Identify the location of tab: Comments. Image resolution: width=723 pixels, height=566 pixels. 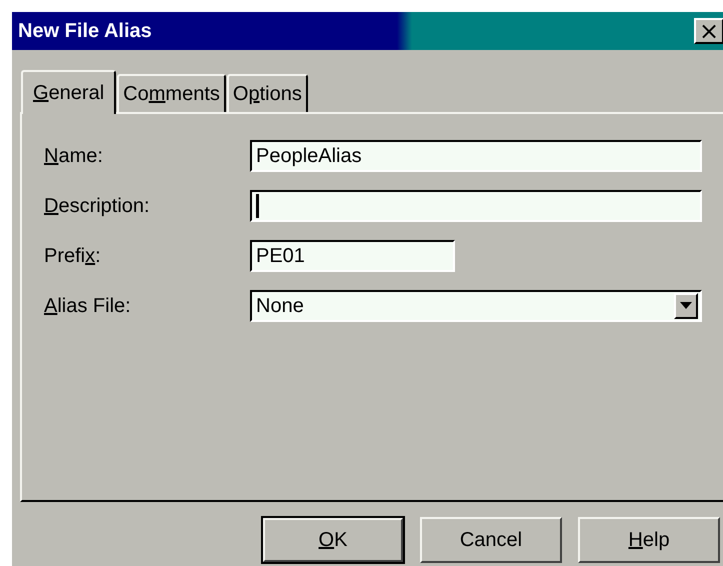
(171, 93).